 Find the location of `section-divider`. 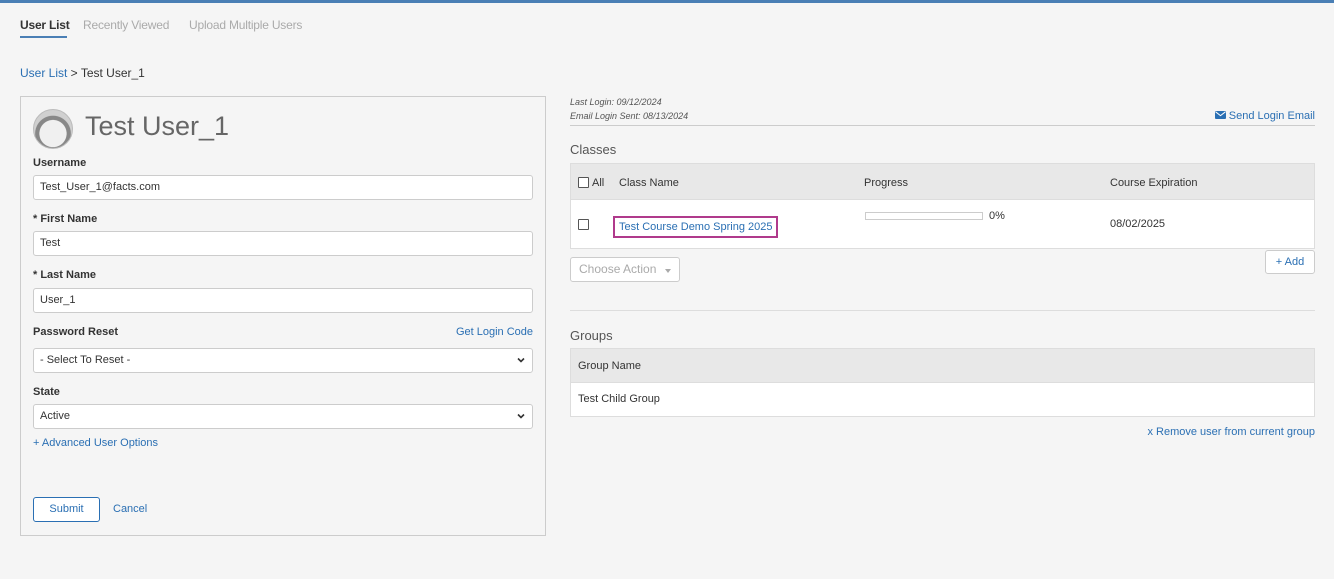

section-divider is located at coordinates (942, 310).